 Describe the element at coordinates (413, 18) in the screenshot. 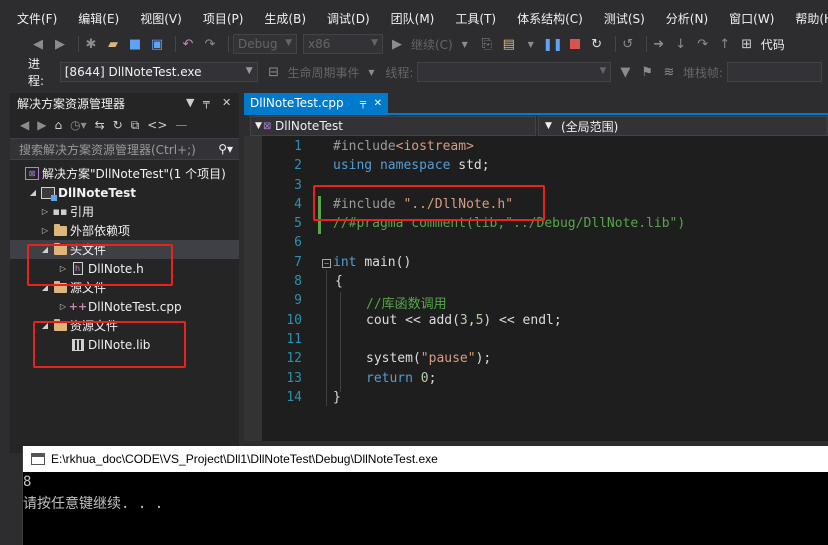

I see `menu-team: 团队(M)` at that location.